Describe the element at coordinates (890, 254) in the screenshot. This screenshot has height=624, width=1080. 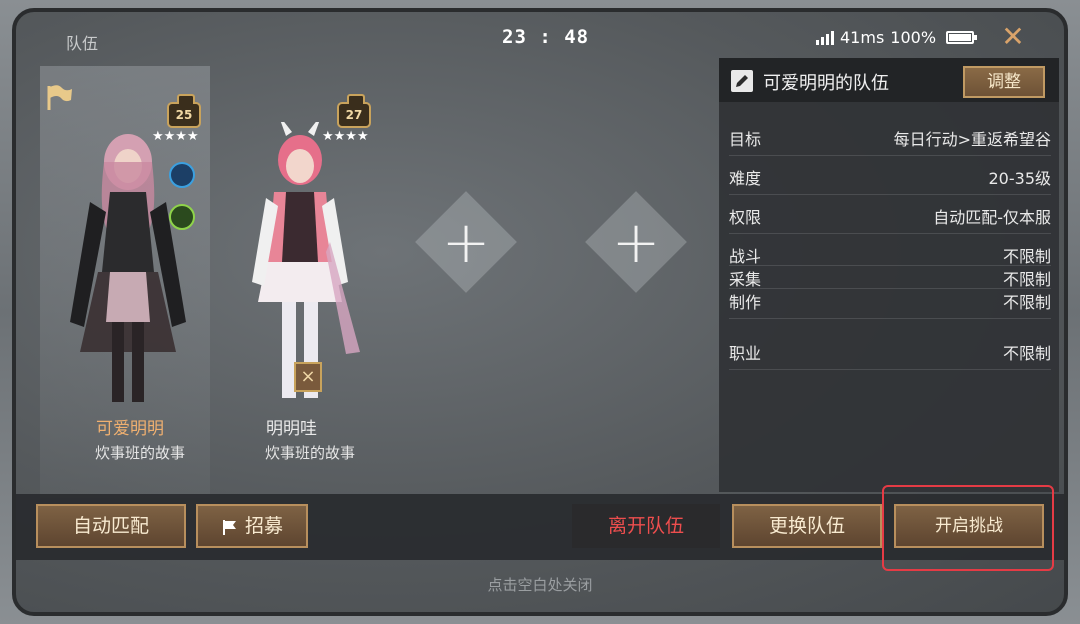
I see `info-row: 战斗 不限制` at that location.